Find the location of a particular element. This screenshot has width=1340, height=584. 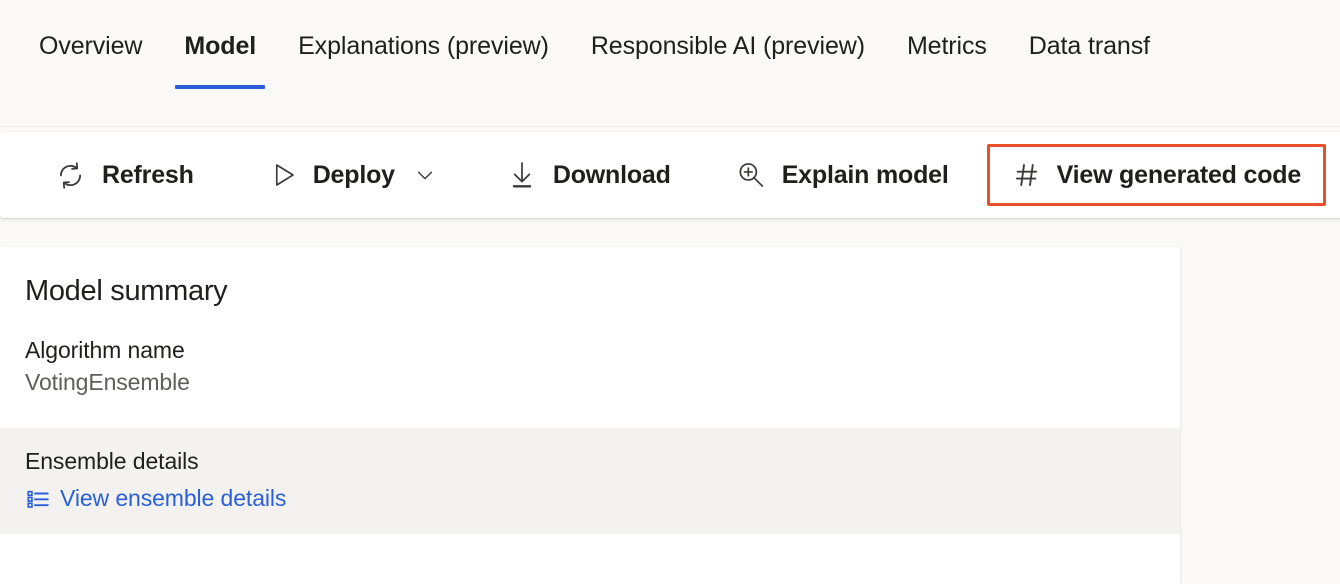

chevron-down-icon is located at coordinates (425, 175).